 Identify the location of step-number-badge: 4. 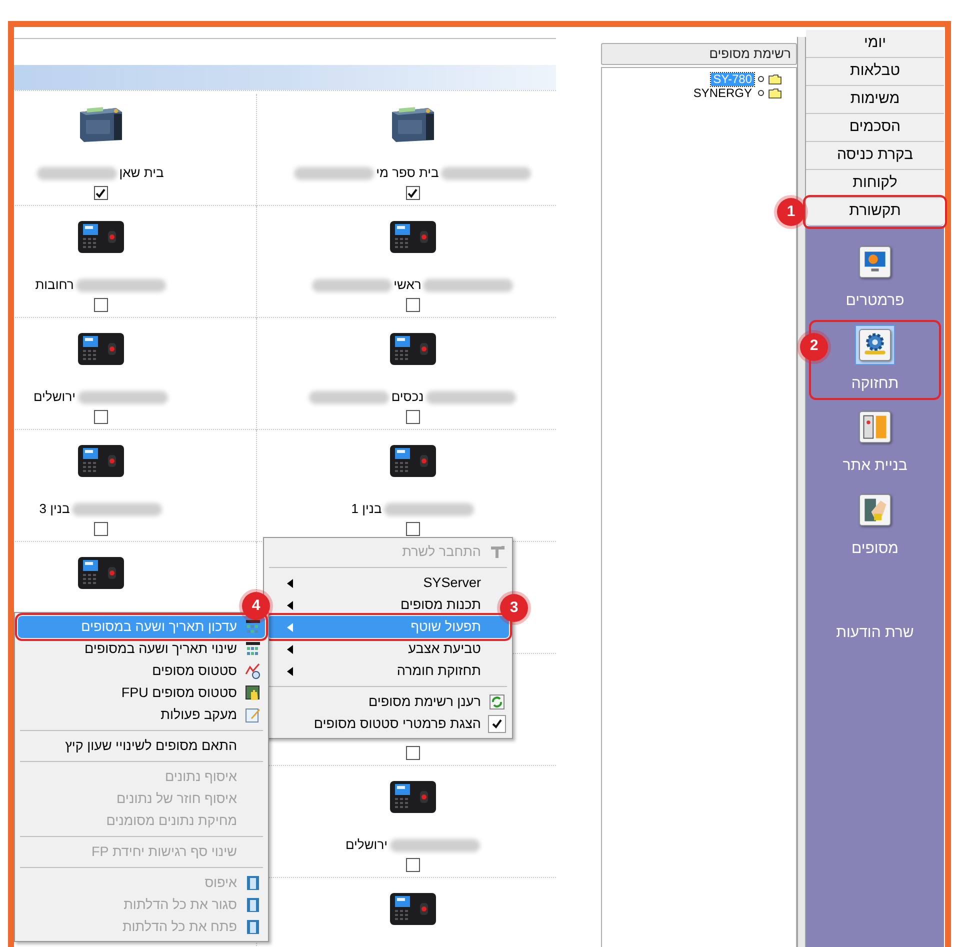
(256, 606).